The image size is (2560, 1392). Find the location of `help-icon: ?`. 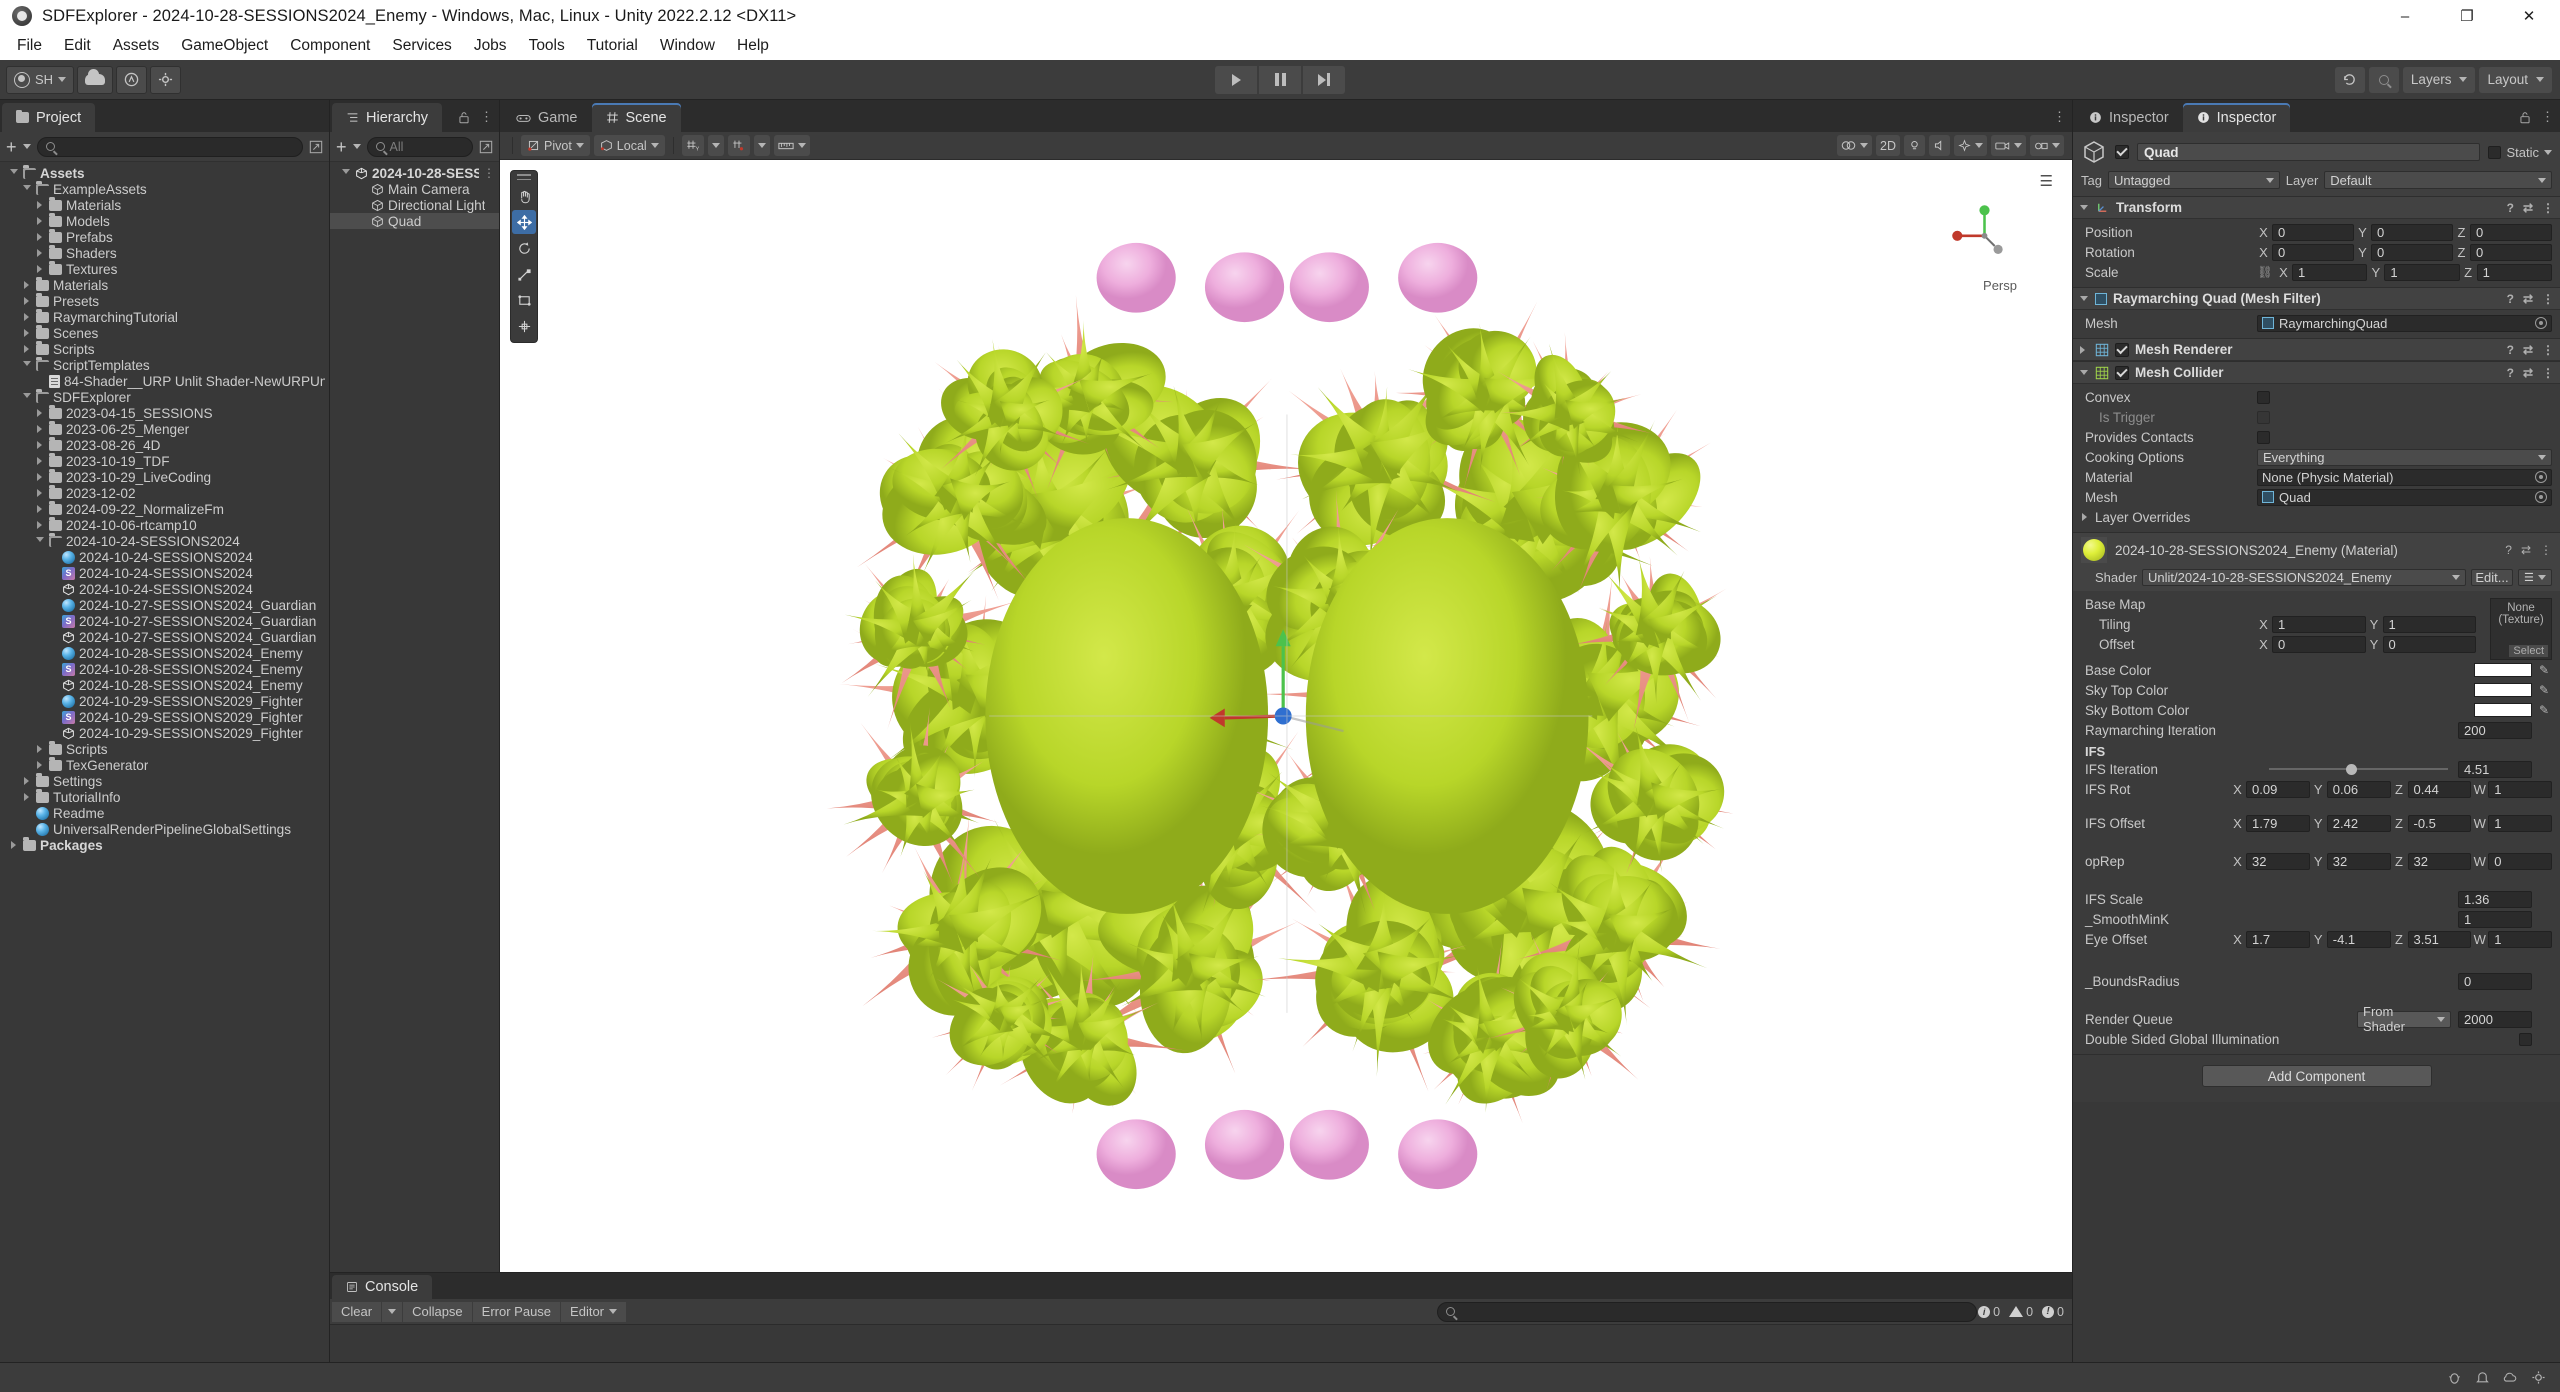

help-icon: ? is located at coordinates (2510, 208).